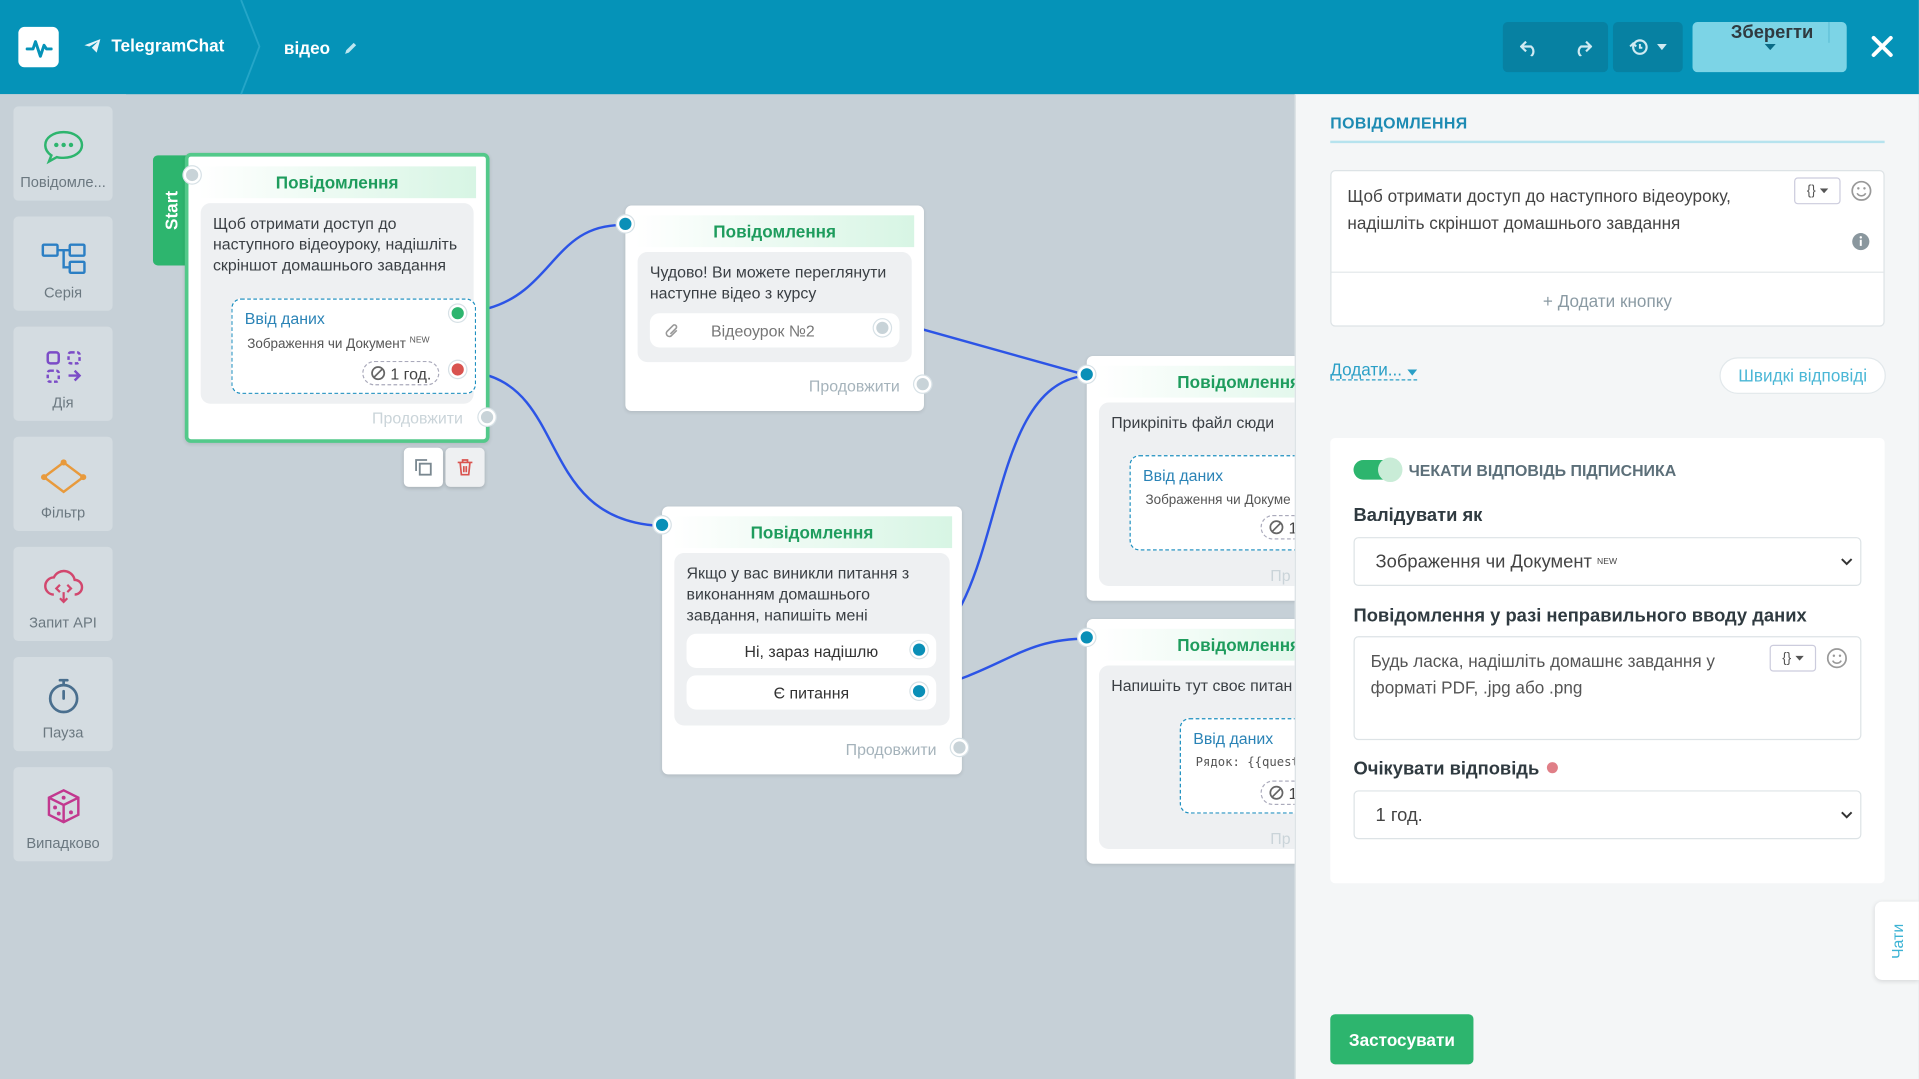 Image resolution: width=1919 pixels, height=1079 pixels. I want to click on no-entry-icon, so click(378, 373).